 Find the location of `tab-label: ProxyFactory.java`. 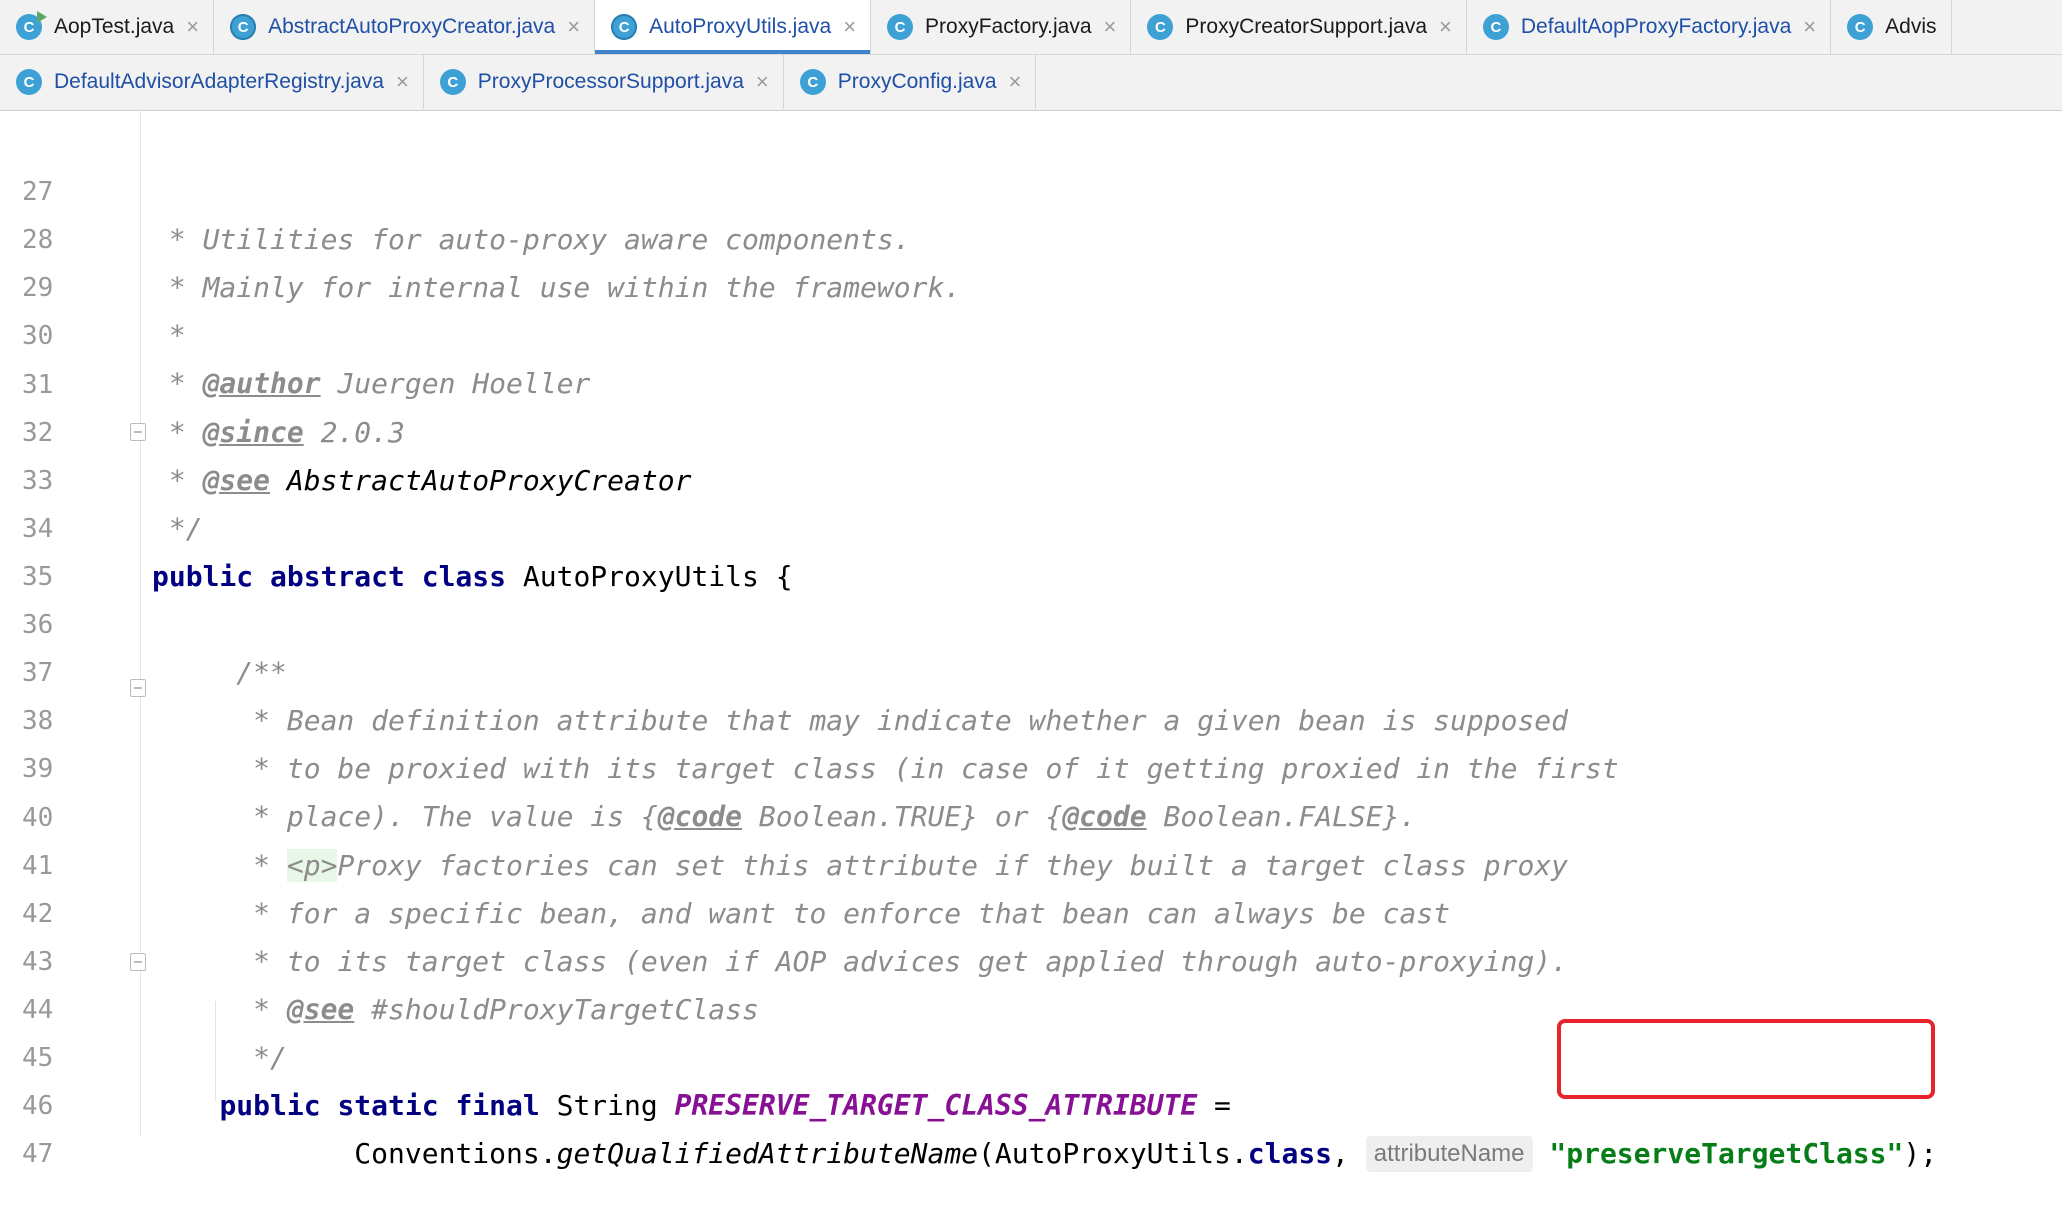

tab-label: ProxyFactory.java is located at coordinates (1008, 26).